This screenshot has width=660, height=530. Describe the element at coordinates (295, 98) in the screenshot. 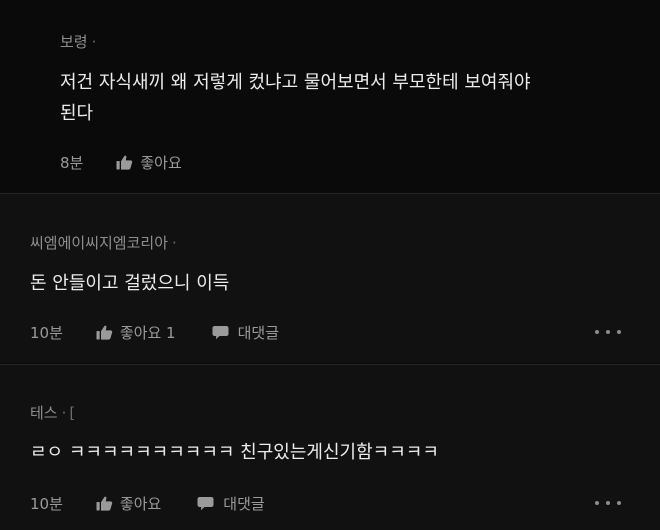

I see `comment-text: 저건 자식새끼 왜 저렇게 컸냐고 물어보면서 부모한테 보여줘야 된다` at that location.